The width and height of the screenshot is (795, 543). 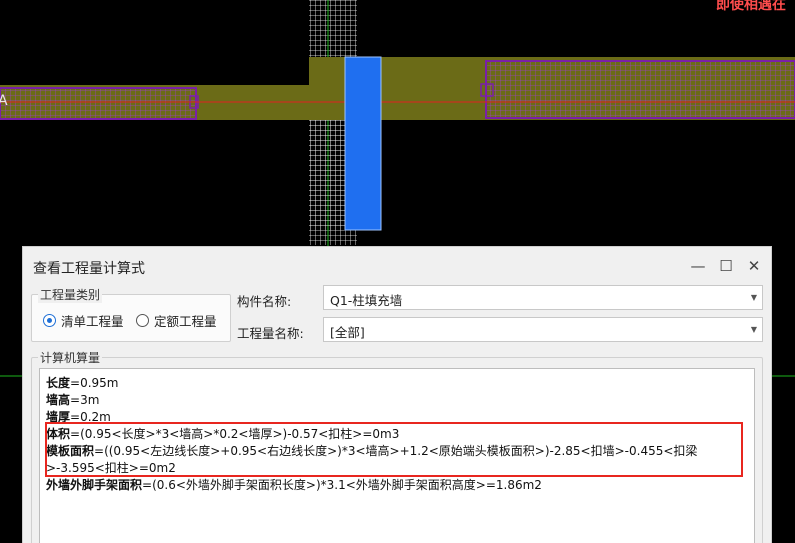 I want to click on formula-line-length: 长度=0.95m, so click(x=82, y=383).